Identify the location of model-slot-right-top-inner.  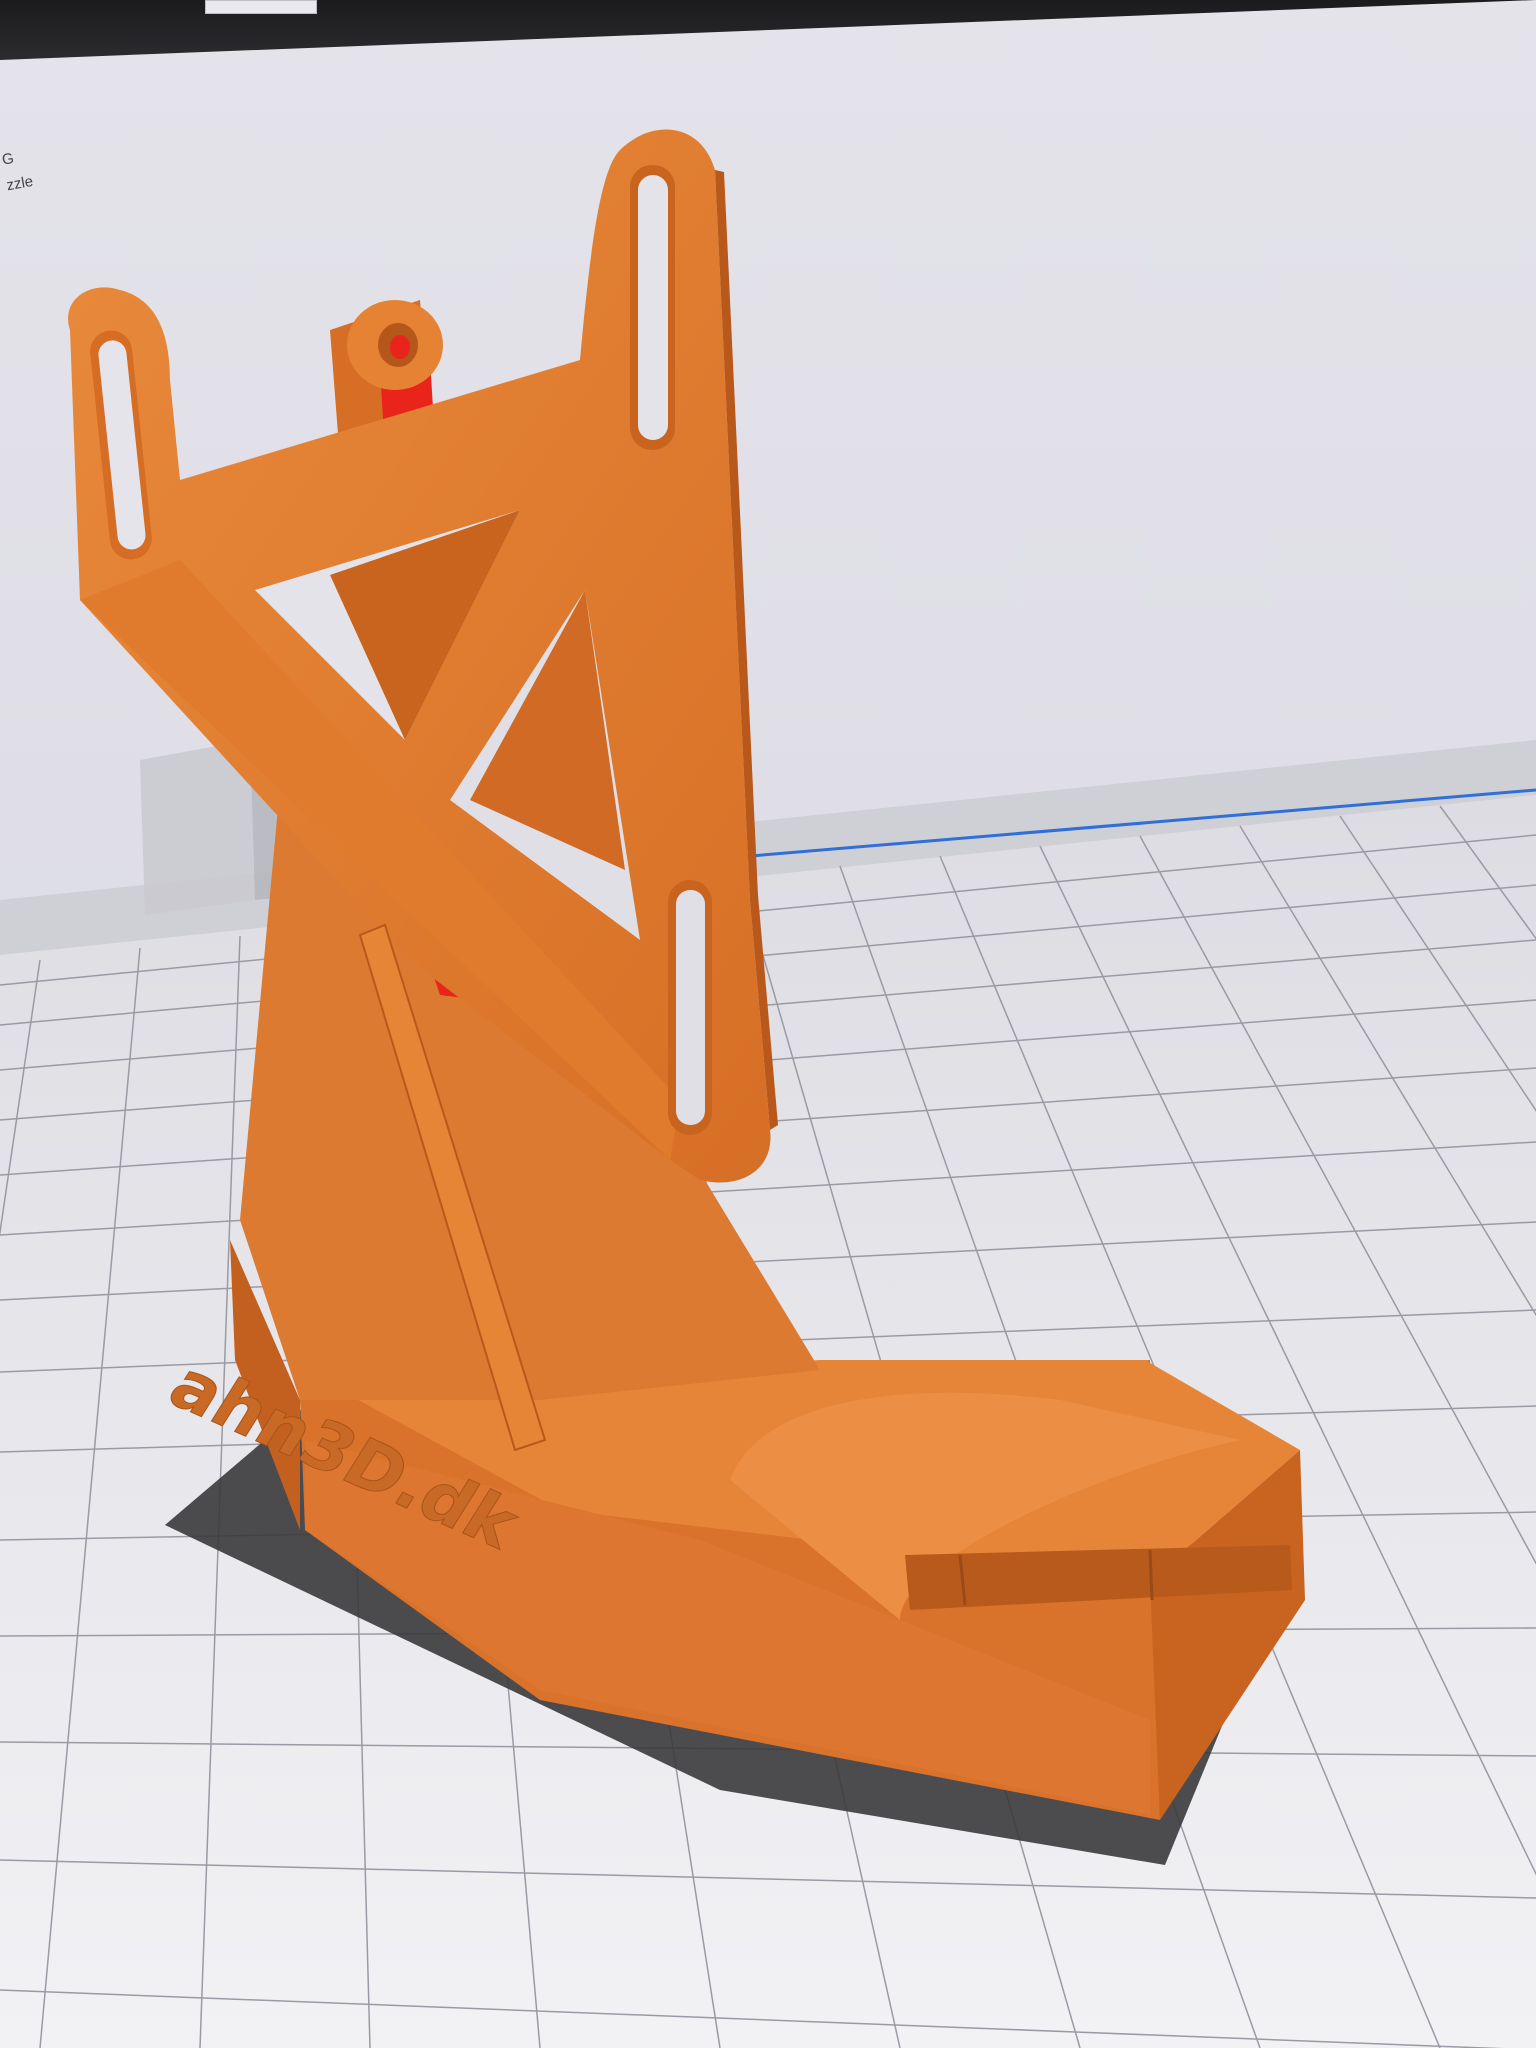
(653, 307).